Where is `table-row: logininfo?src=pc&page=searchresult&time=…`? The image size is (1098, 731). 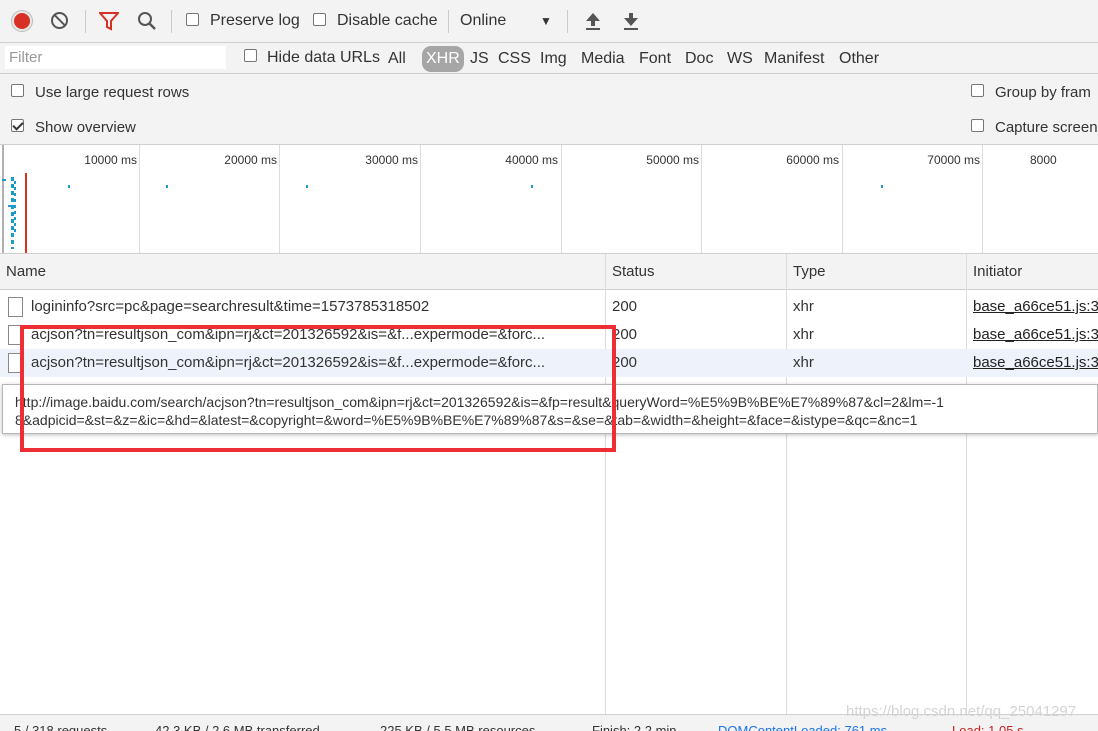
table-row: logininfo?src=pc&page=searchresult&time=… is located at coordinates (549, 307).